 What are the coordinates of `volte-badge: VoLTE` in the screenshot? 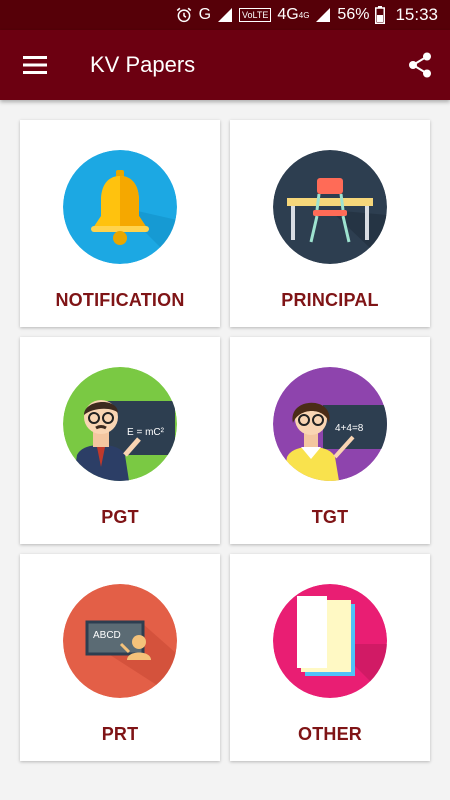 It's located at (255, 15).